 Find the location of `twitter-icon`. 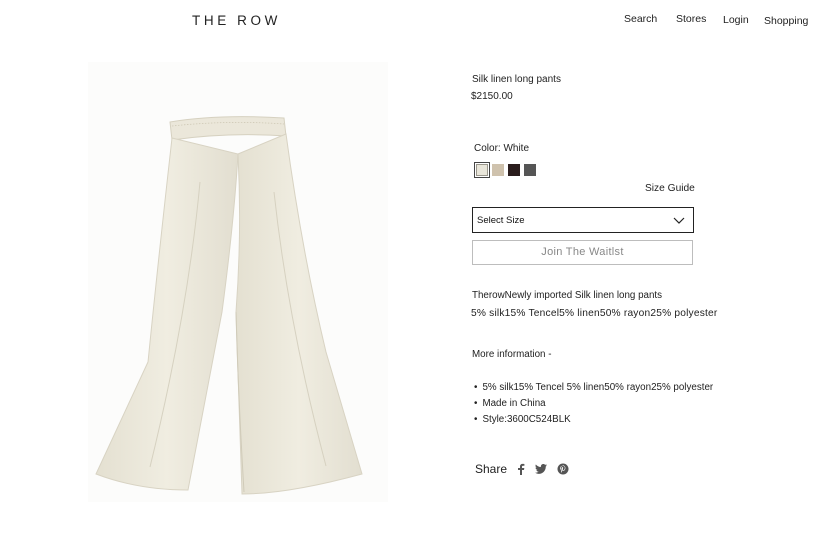

twitter-icon is located at coordinates (541, 469).